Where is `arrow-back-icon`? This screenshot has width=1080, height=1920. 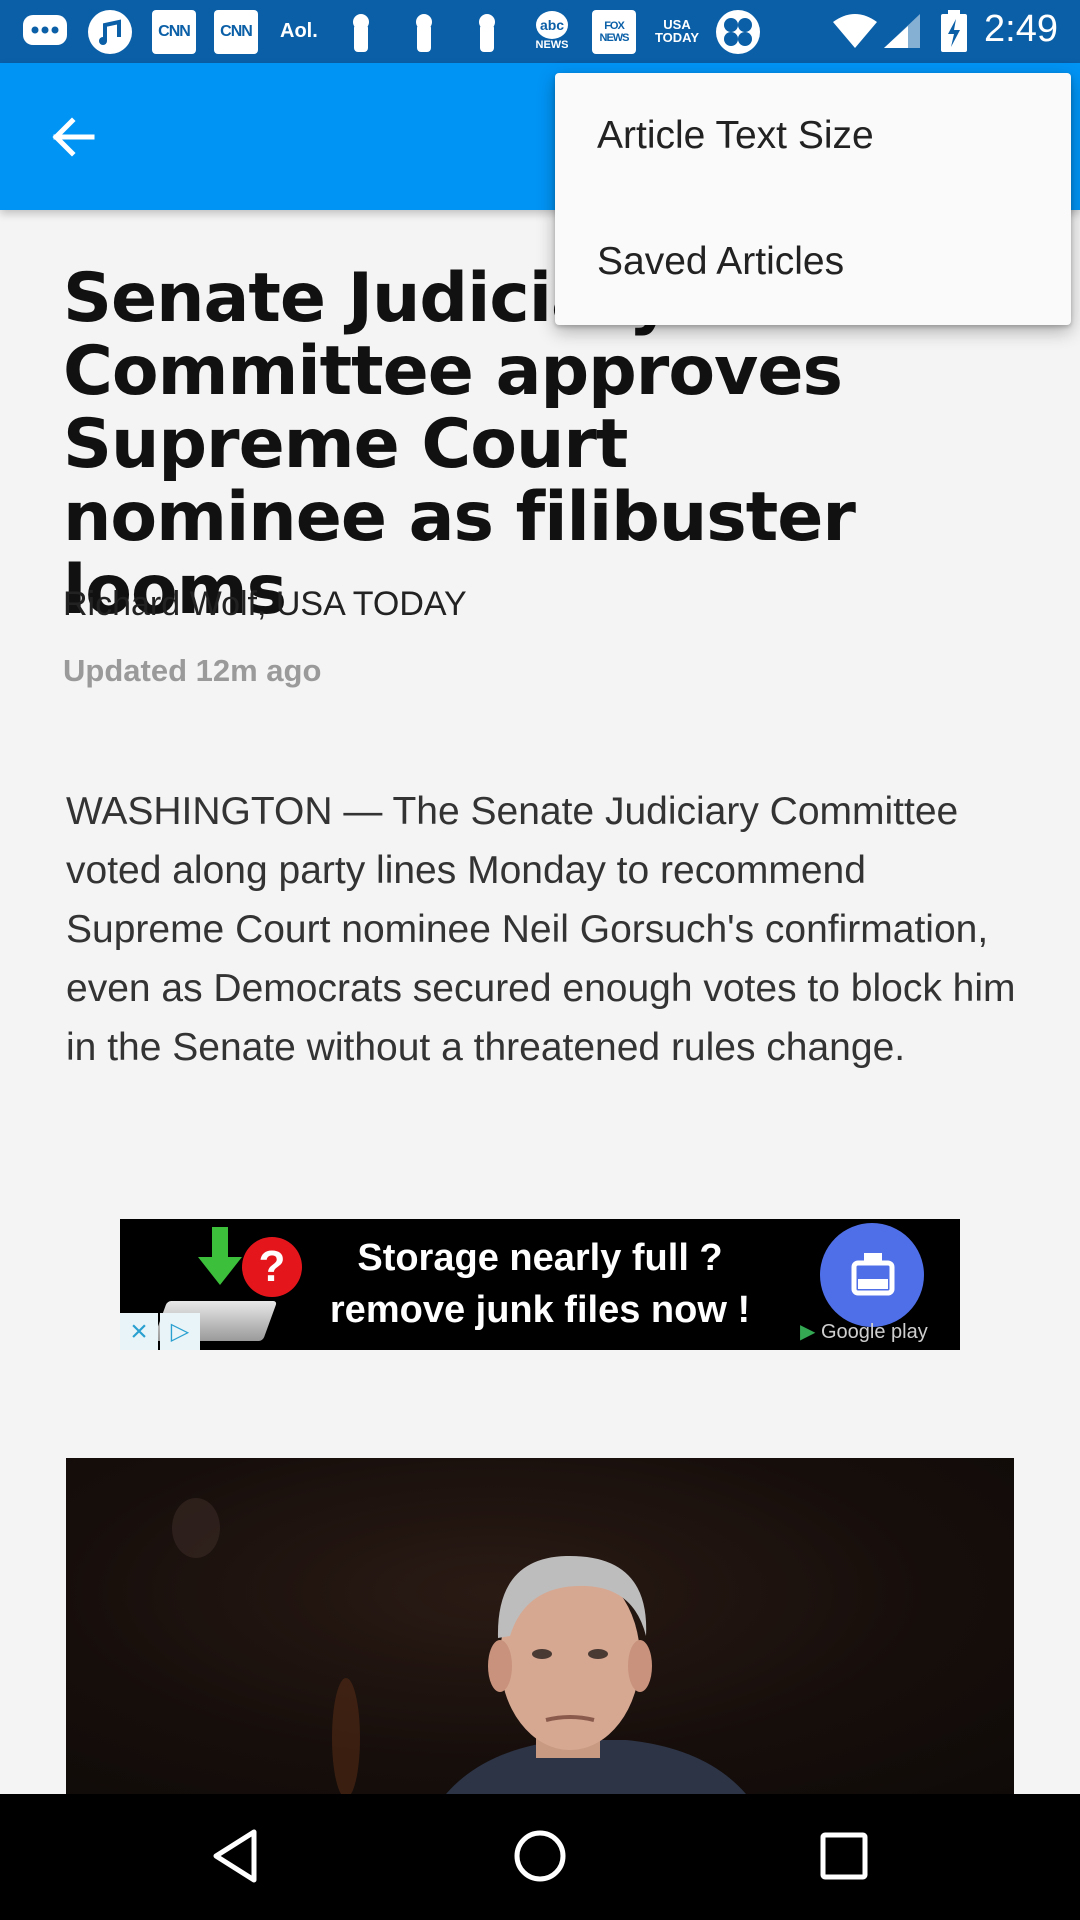
arrow-back-icon is located at coordinates (73, 137).